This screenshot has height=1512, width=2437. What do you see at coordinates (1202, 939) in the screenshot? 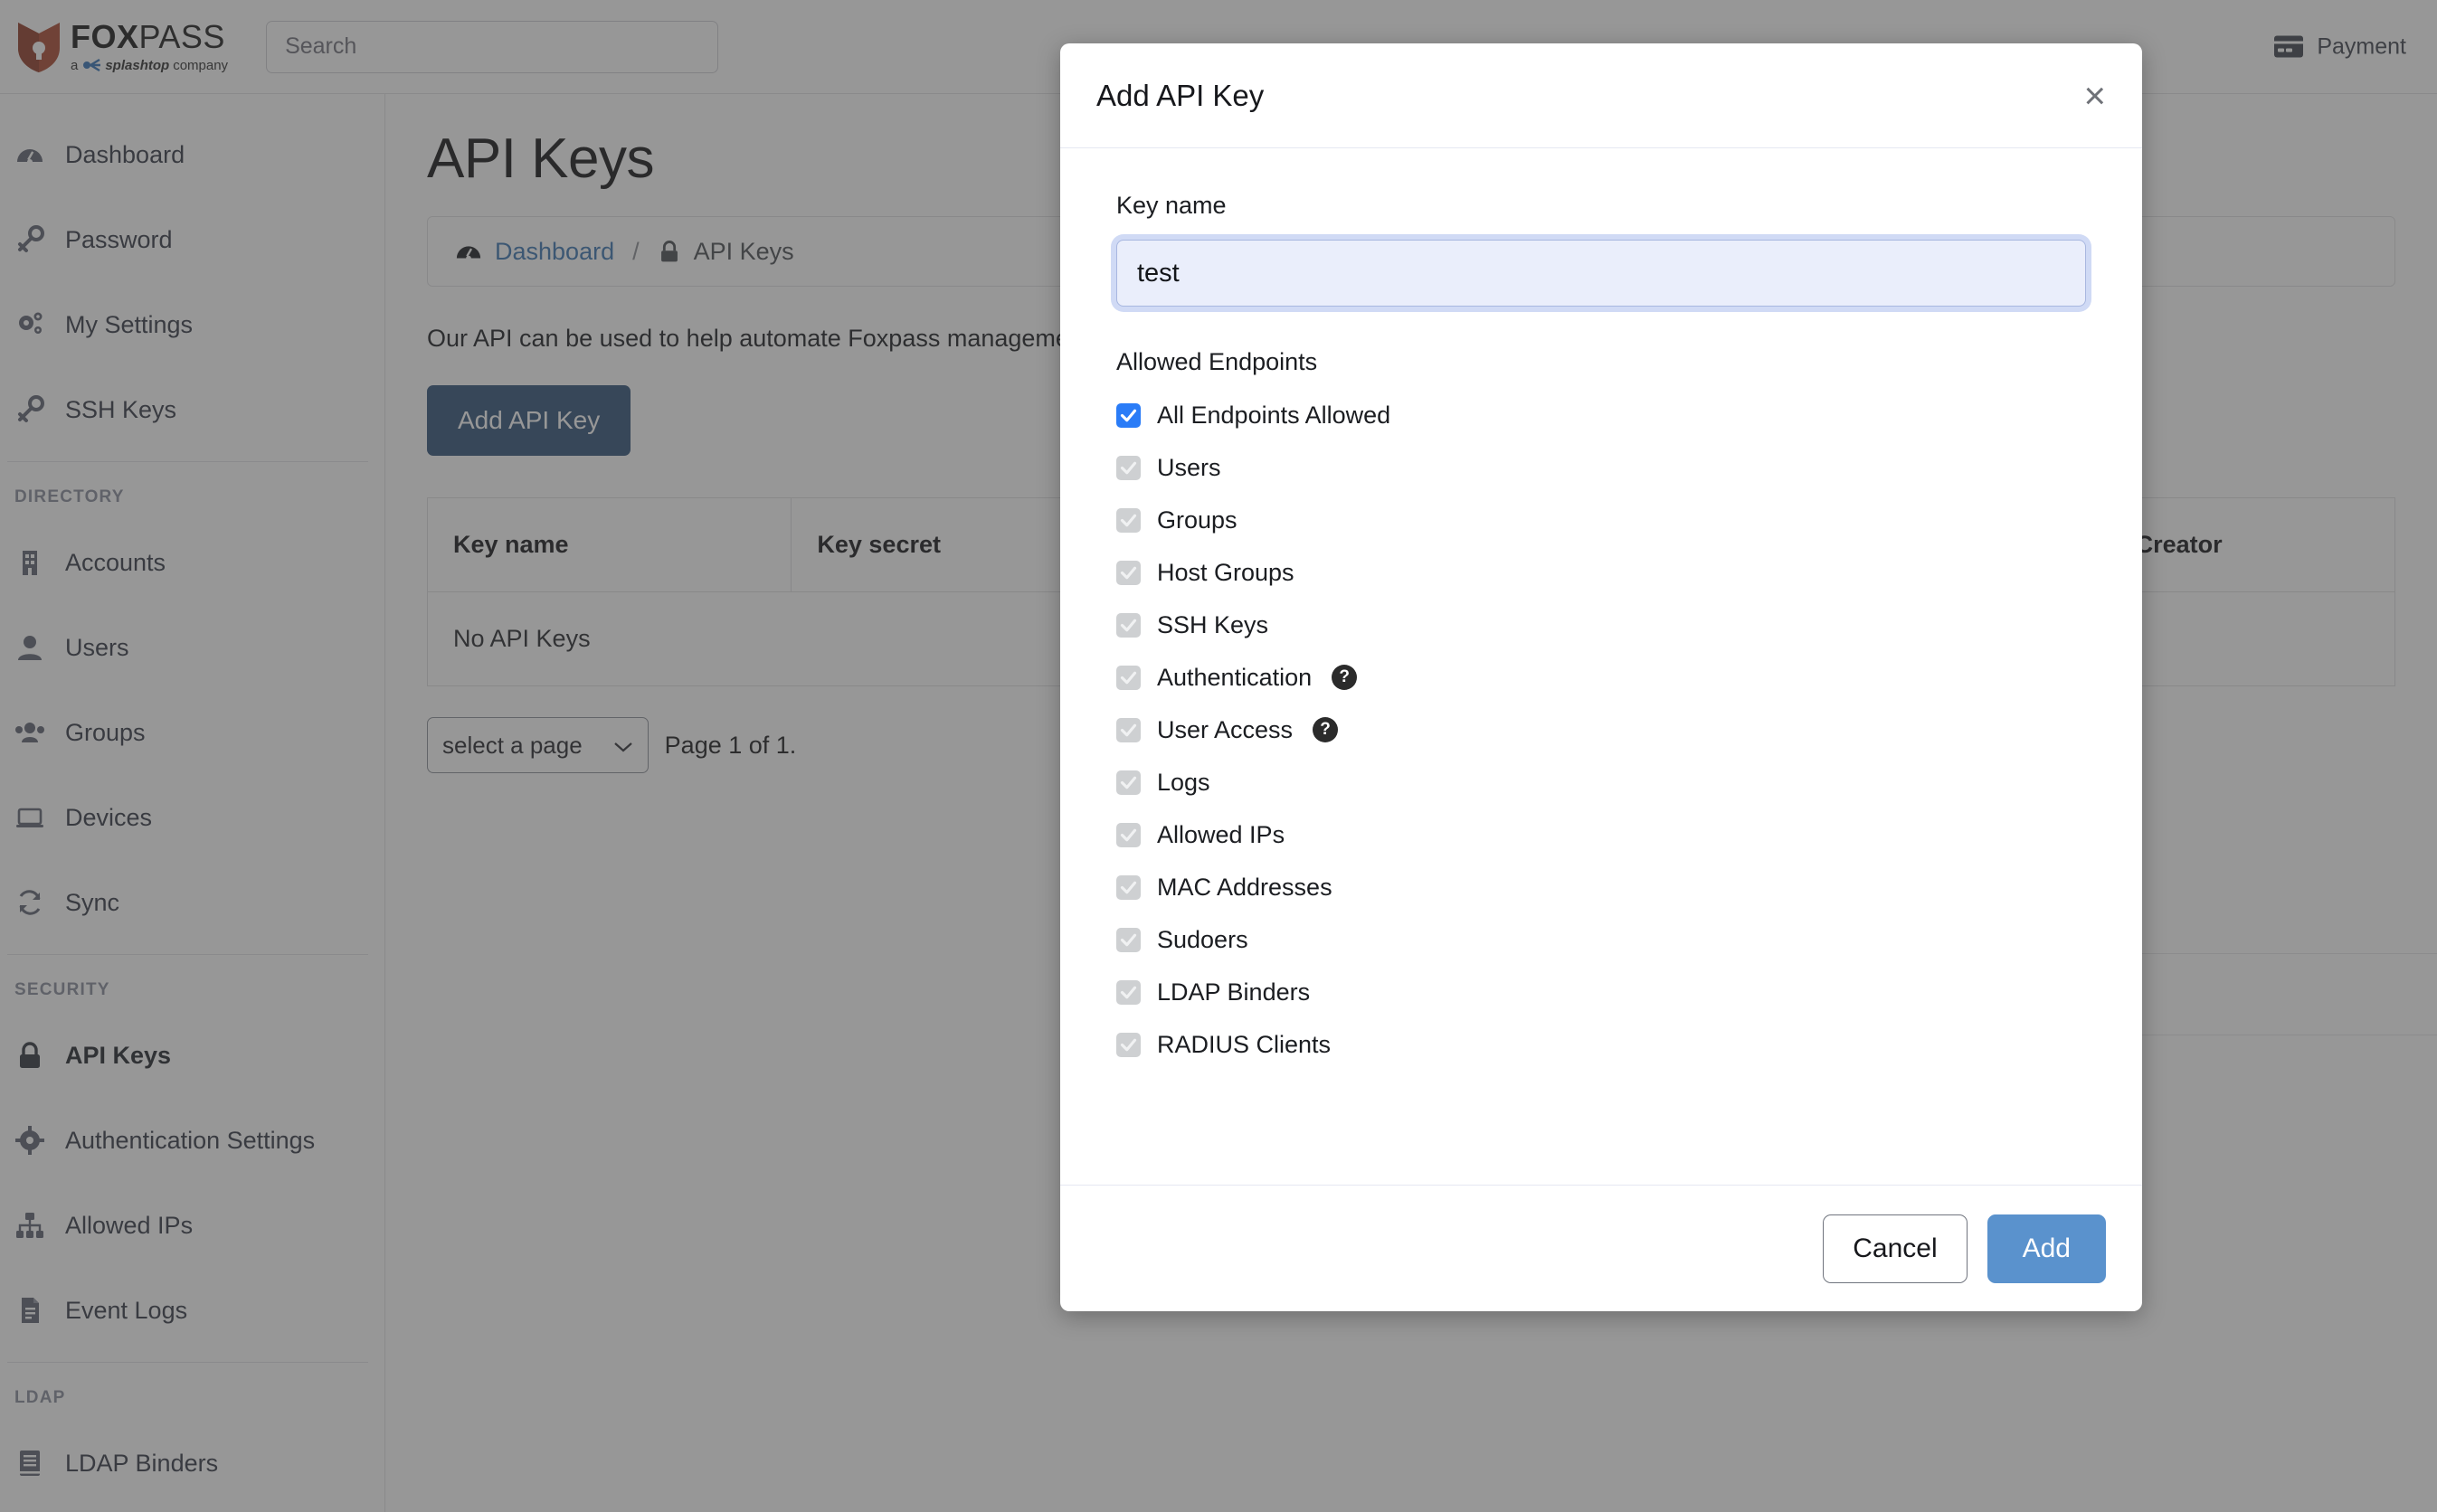
I see `endpoint-label: Sudoers` at bounding box center [1202, 939].